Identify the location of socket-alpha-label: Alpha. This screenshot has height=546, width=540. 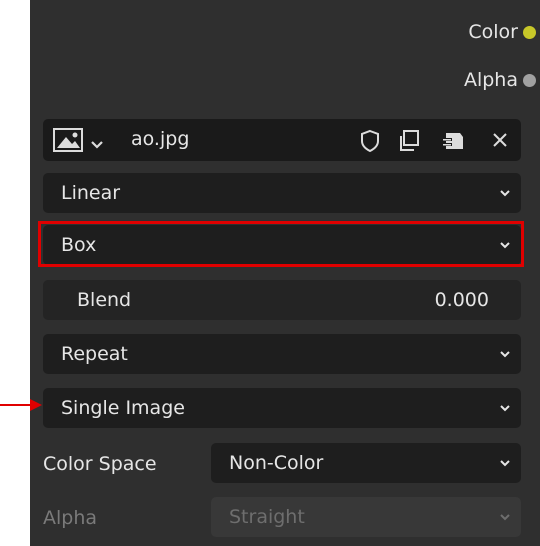
(490, 80).